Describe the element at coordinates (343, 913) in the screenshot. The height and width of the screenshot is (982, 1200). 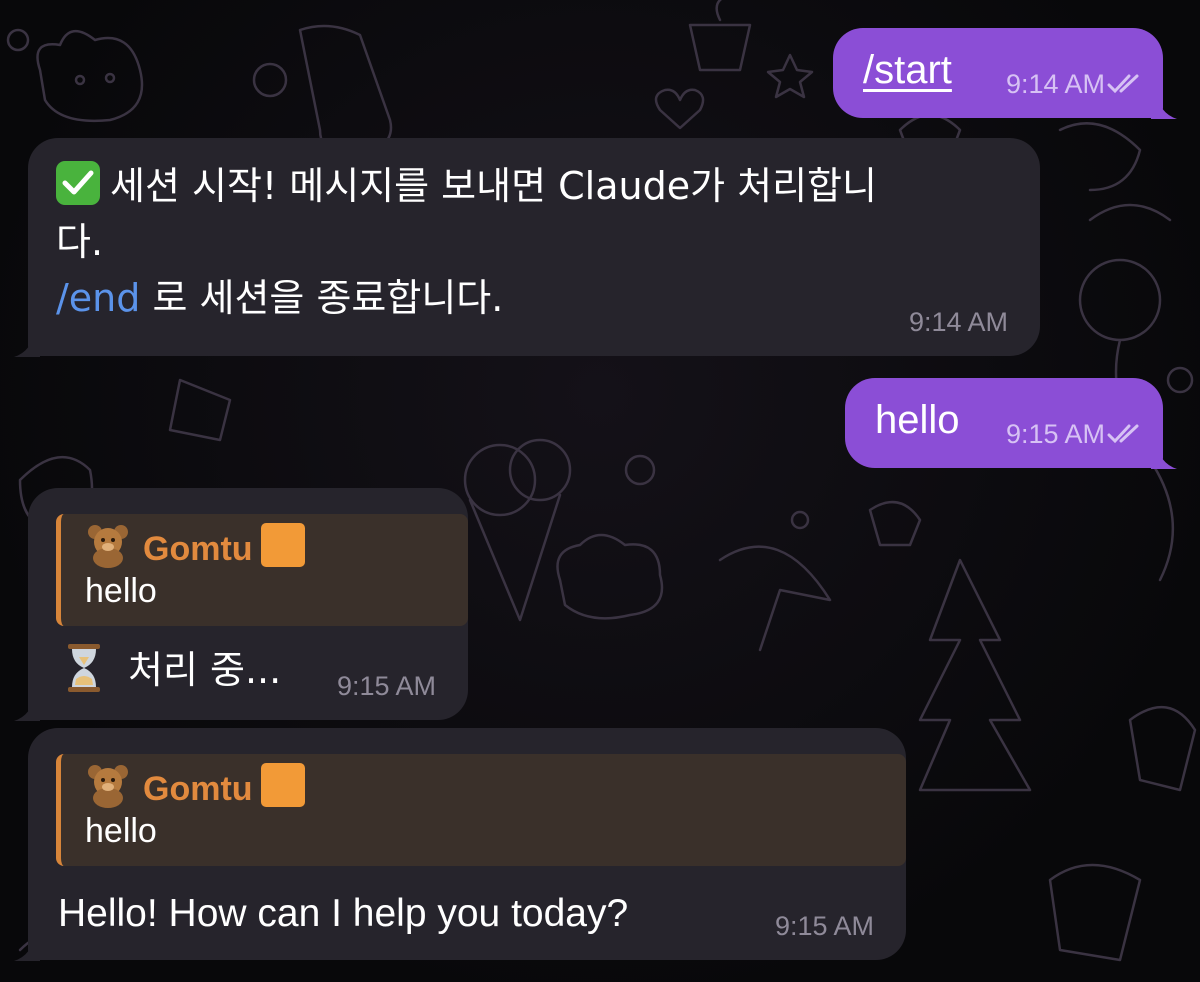
I see `message-text: Hello! How can I help you today?` at that location.